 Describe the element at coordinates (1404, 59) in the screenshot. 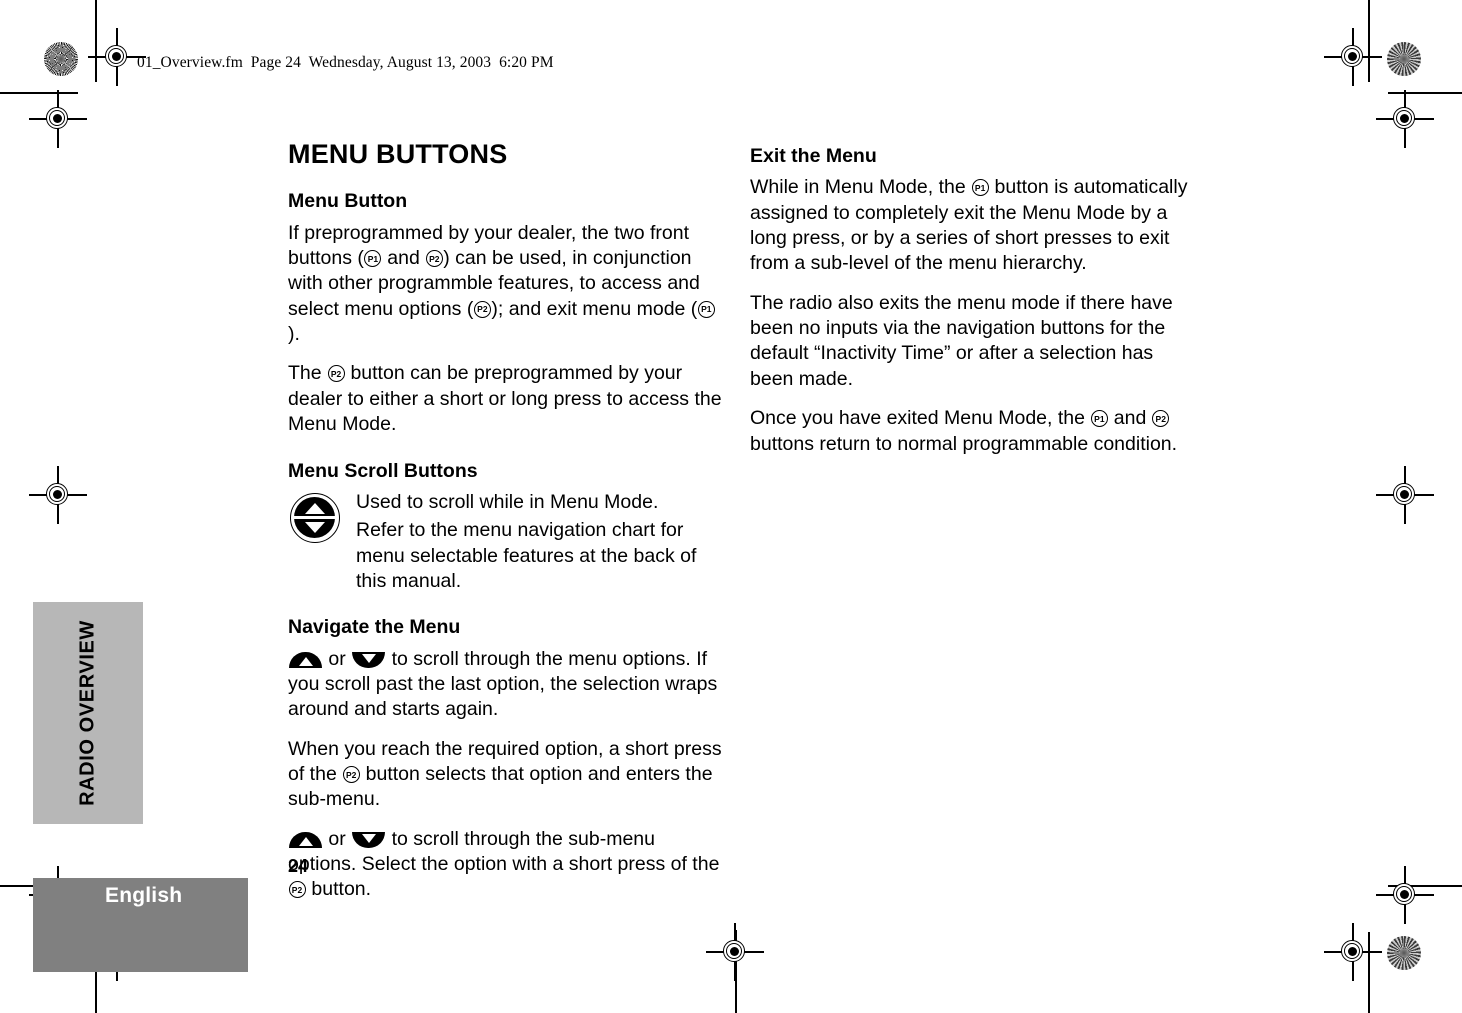

I see `starburst-mark-top-right` at that location.